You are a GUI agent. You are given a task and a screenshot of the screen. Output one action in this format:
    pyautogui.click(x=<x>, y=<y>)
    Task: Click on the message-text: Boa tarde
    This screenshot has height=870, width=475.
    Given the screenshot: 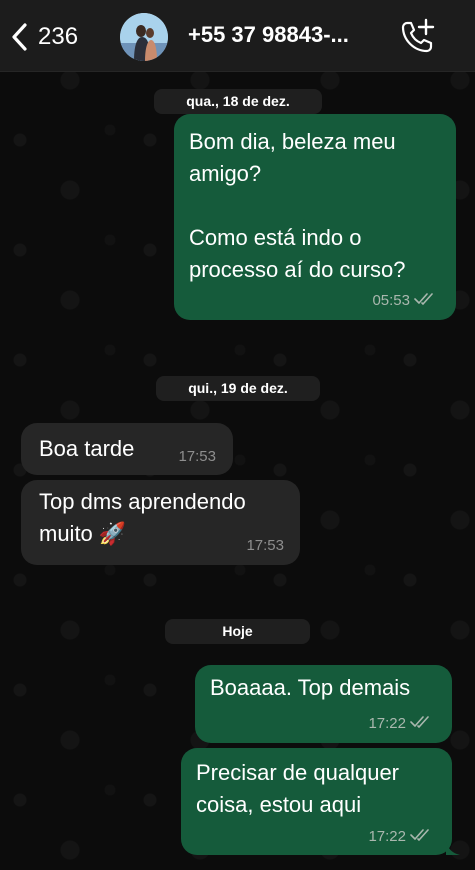 What is the action you would take?
    pyautogui.click(x=87, y=448)
    